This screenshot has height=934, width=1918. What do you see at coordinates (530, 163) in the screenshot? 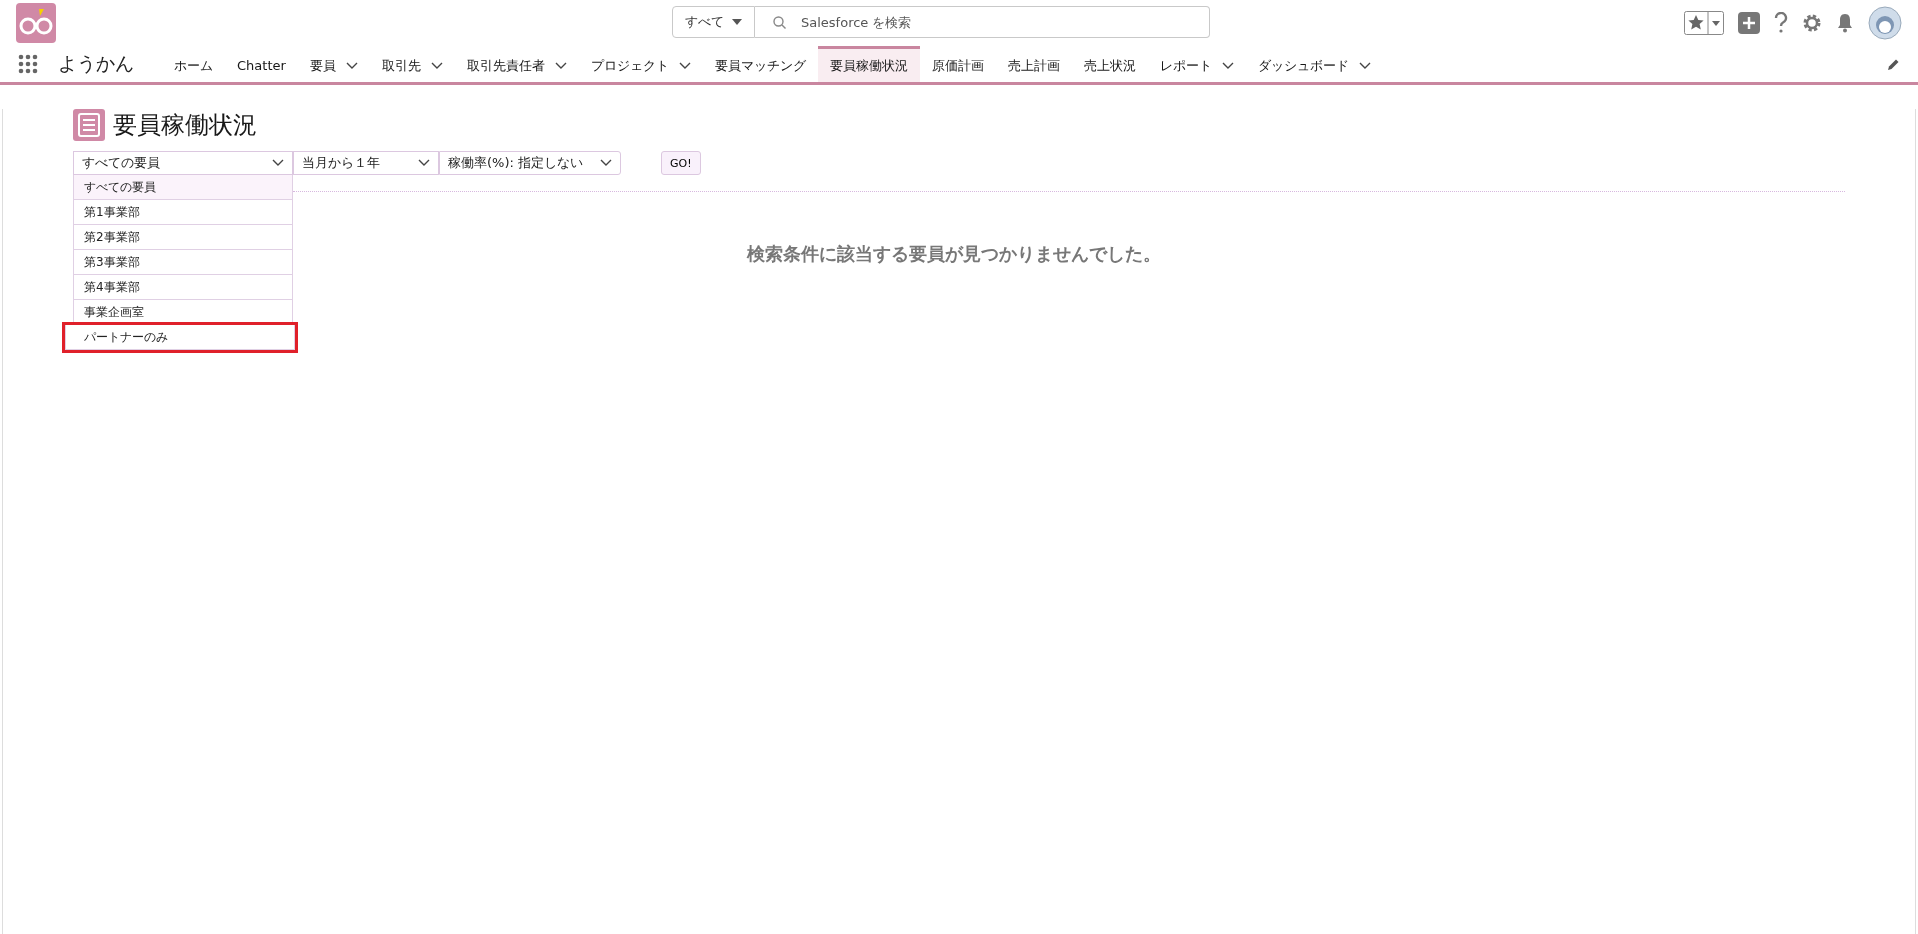
I see `filter-dropdown: 稼働率(%): 指定しない` at bounding box center [530, 163].